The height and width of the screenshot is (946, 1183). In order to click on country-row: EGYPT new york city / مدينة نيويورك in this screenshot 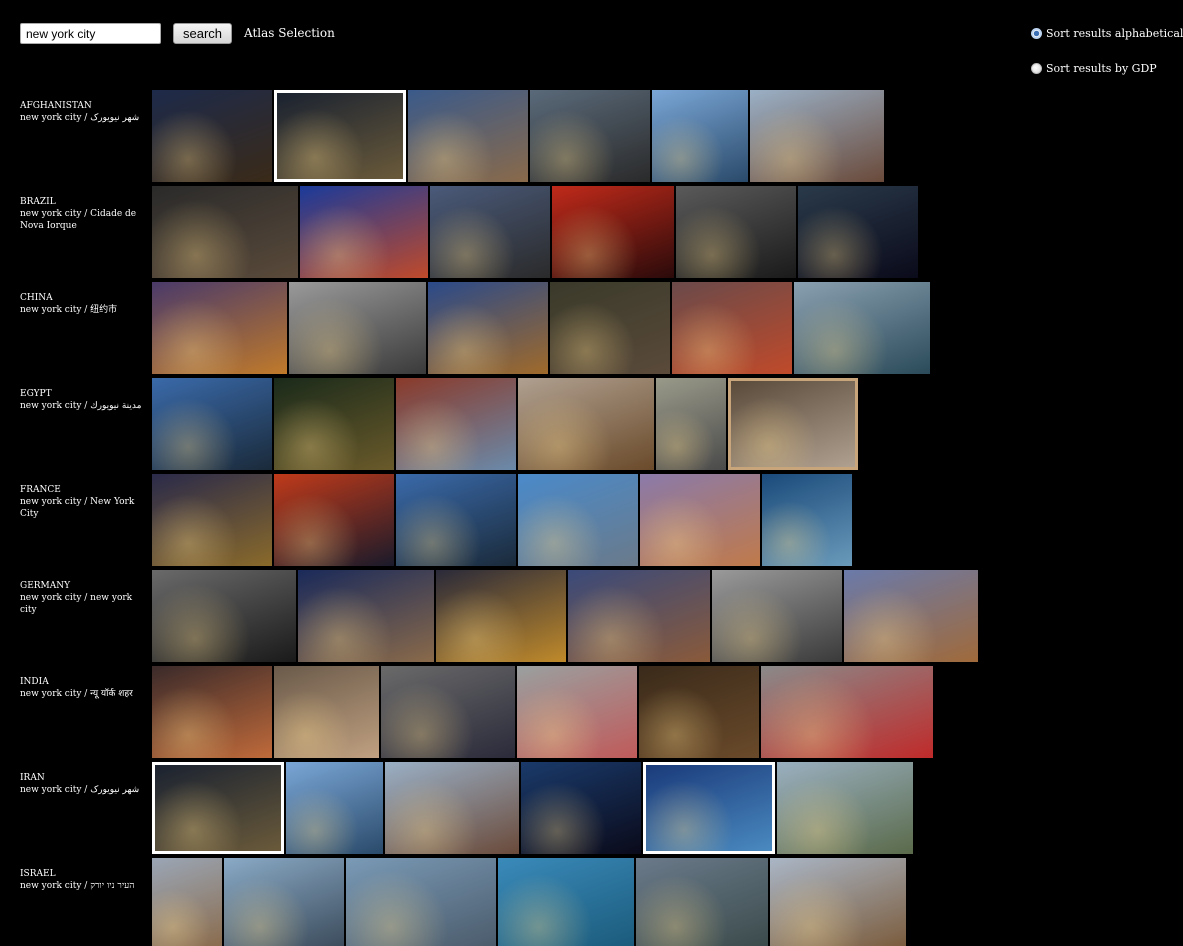, I will do `click(500, 424)`.